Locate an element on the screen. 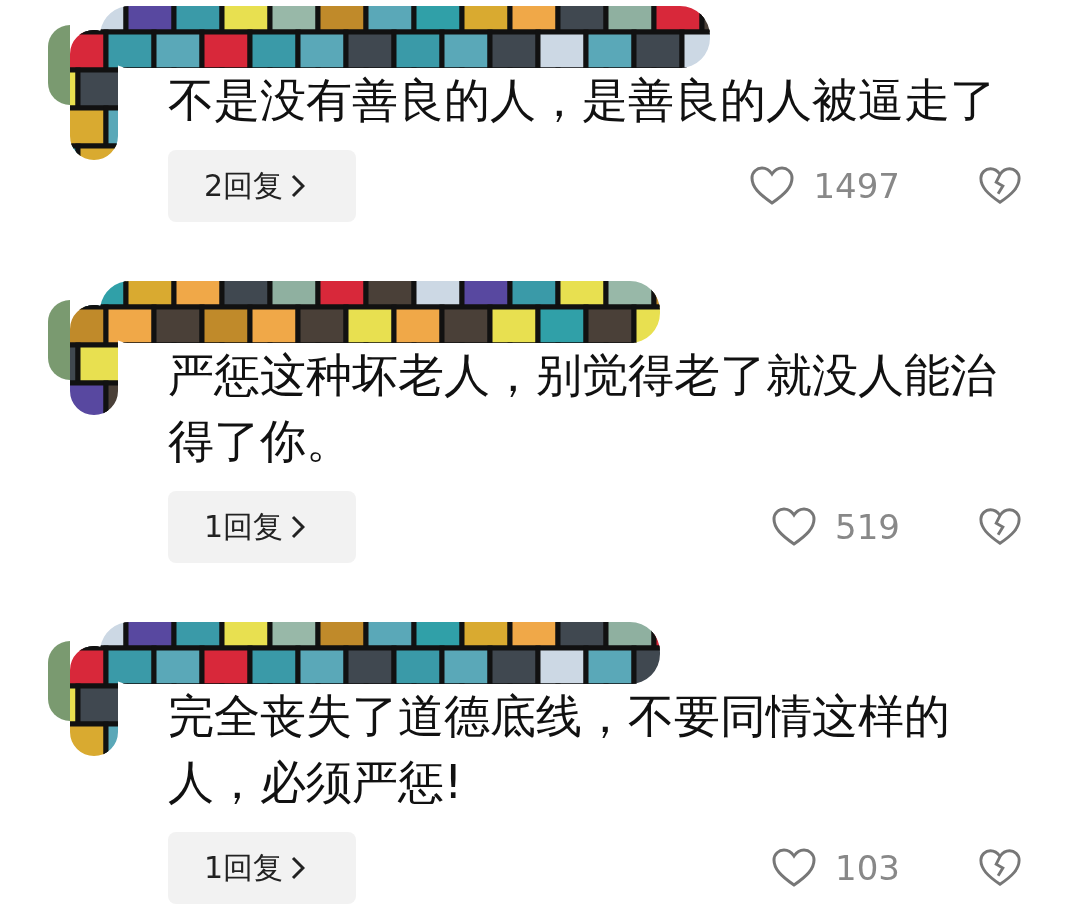 The width and height of the screenshot is (1080, 907). replies-button: 2回复 is located at coordinates (262, 186).